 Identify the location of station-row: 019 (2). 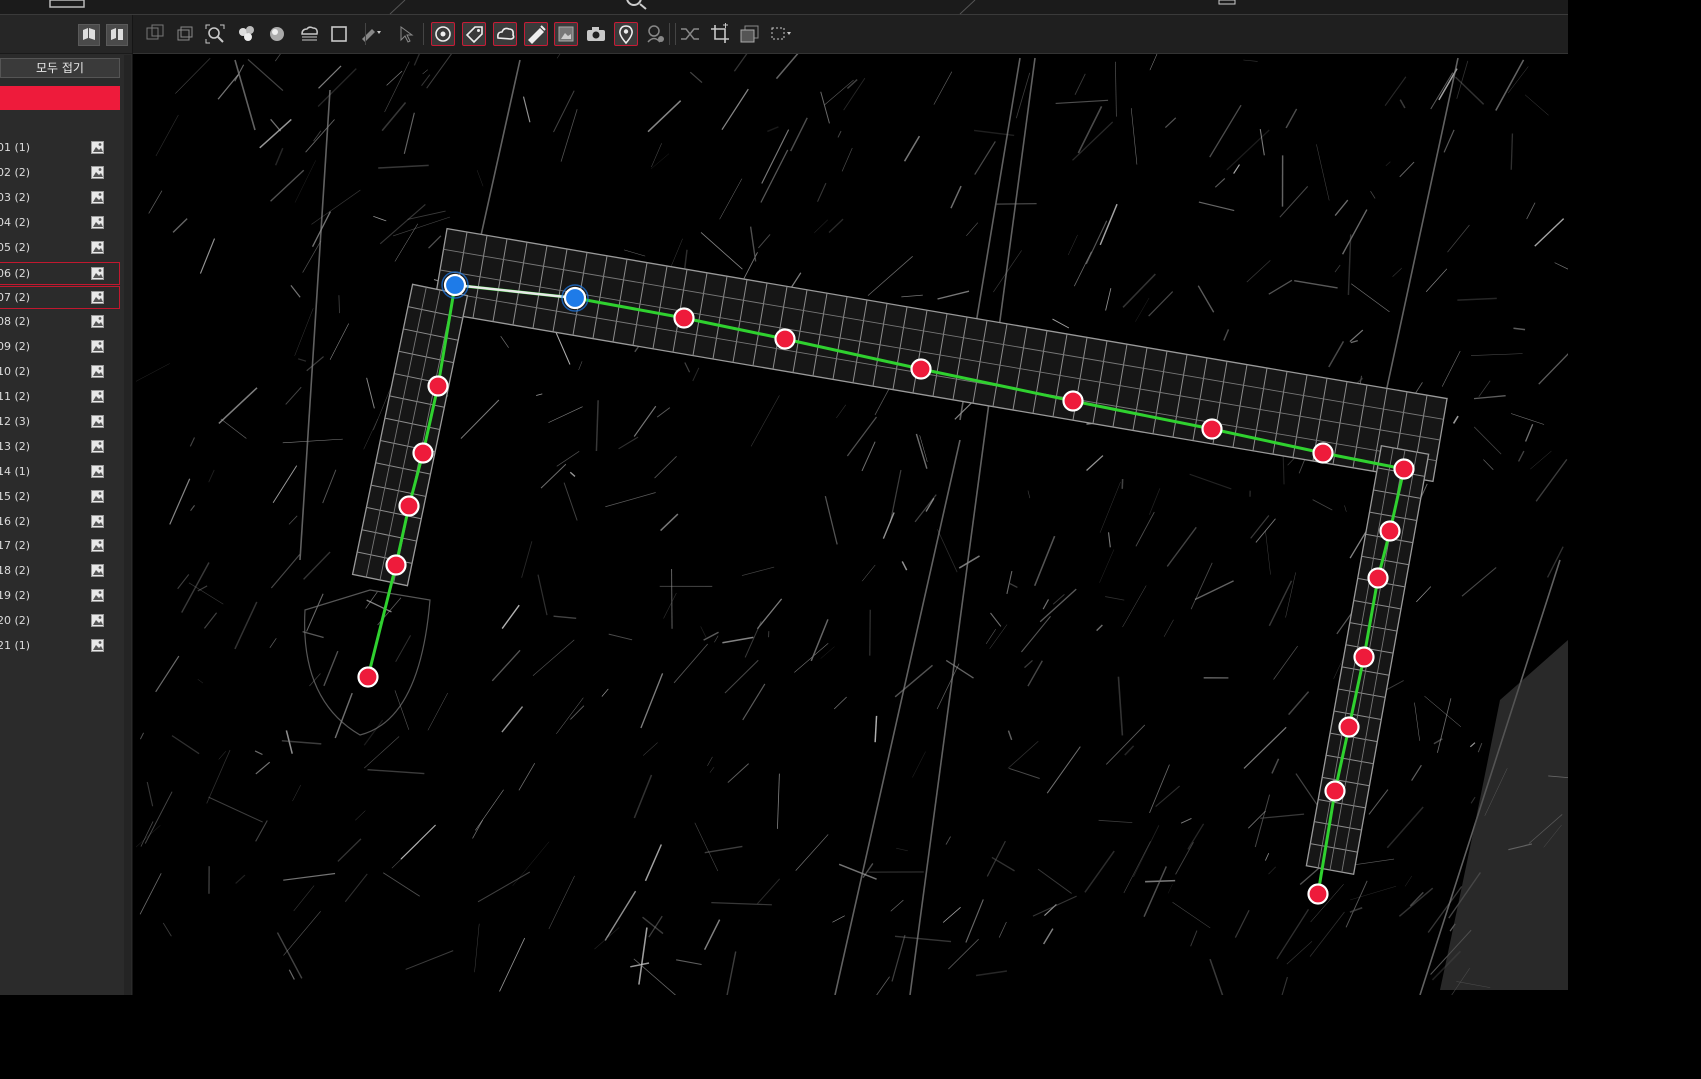
(60, 596).